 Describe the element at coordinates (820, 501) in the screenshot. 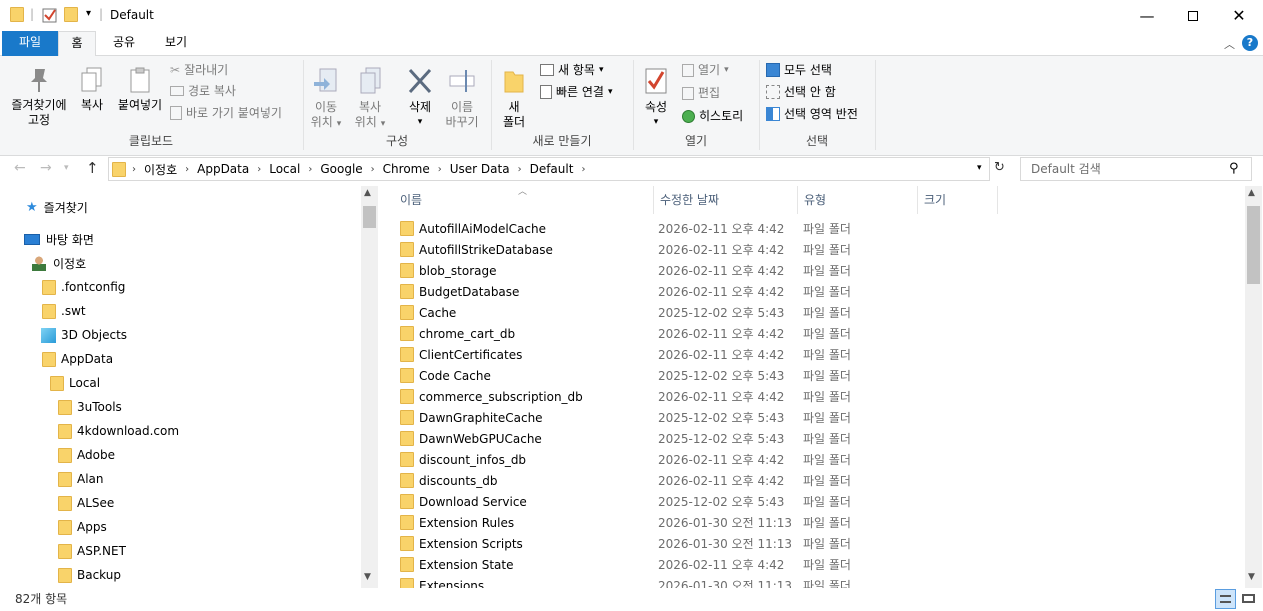

I see `file-row: Download Service 2025-12-02 오후 5:43 파일 폴더` at that location.